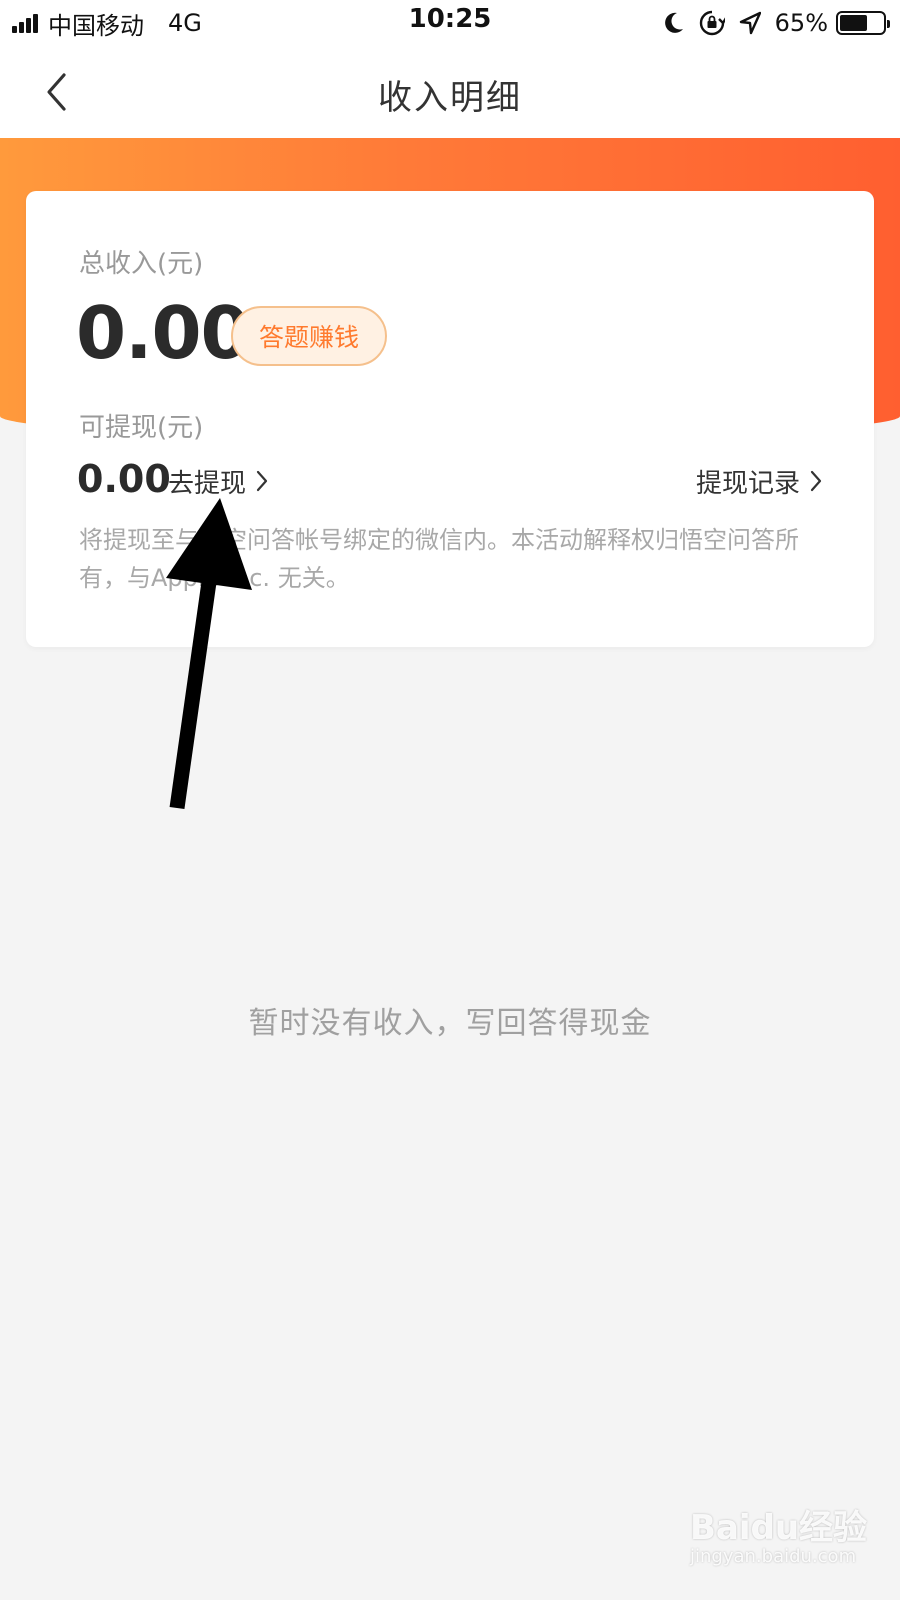  I want to click on watermark-logo: Baidu经验, so click(779, 1528).